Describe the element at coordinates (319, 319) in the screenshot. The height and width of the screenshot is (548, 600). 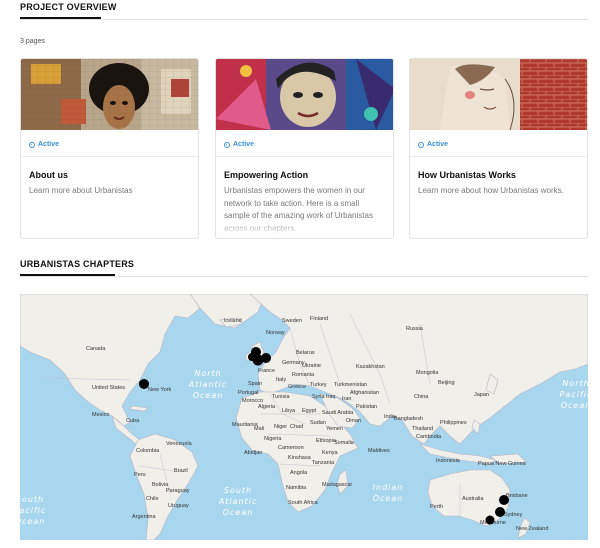
I see `svg-text: Finland` at that location.